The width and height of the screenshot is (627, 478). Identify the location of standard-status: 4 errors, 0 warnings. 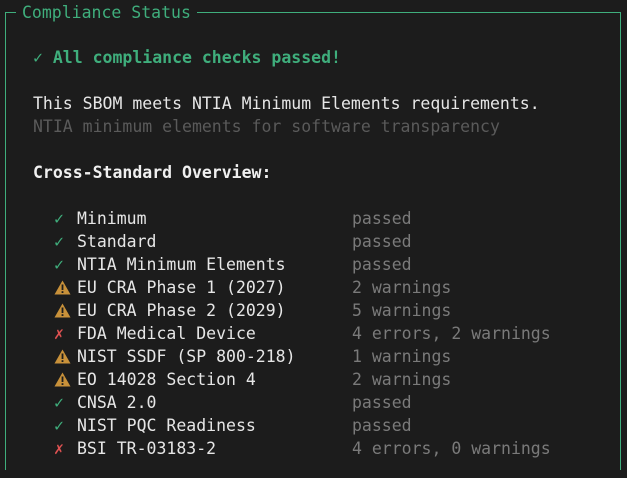
(451, 448).